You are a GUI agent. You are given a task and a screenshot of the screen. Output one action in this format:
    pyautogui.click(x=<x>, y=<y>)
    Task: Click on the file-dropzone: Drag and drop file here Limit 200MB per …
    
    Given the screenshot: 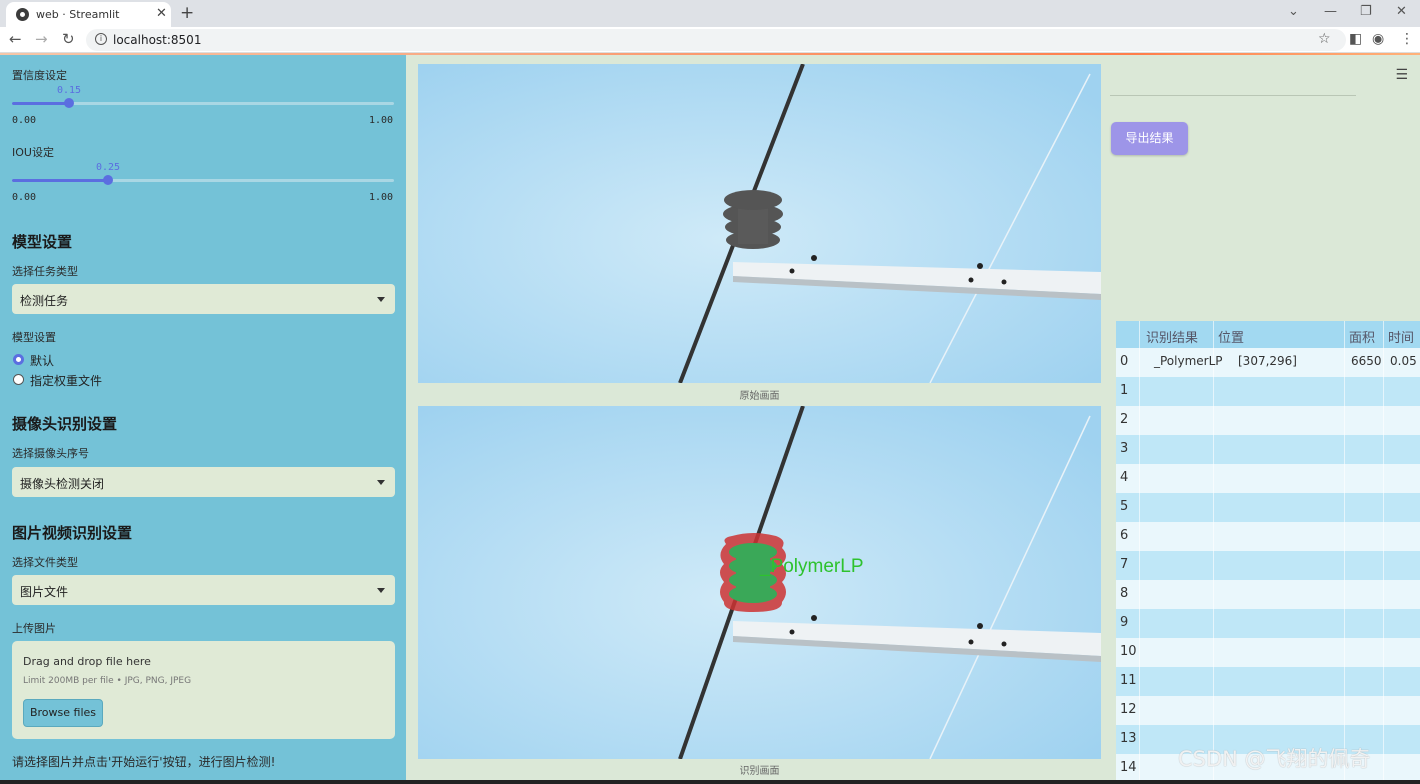 What is the action you would take?
    pyautogui.click(x=203, y=690)
    